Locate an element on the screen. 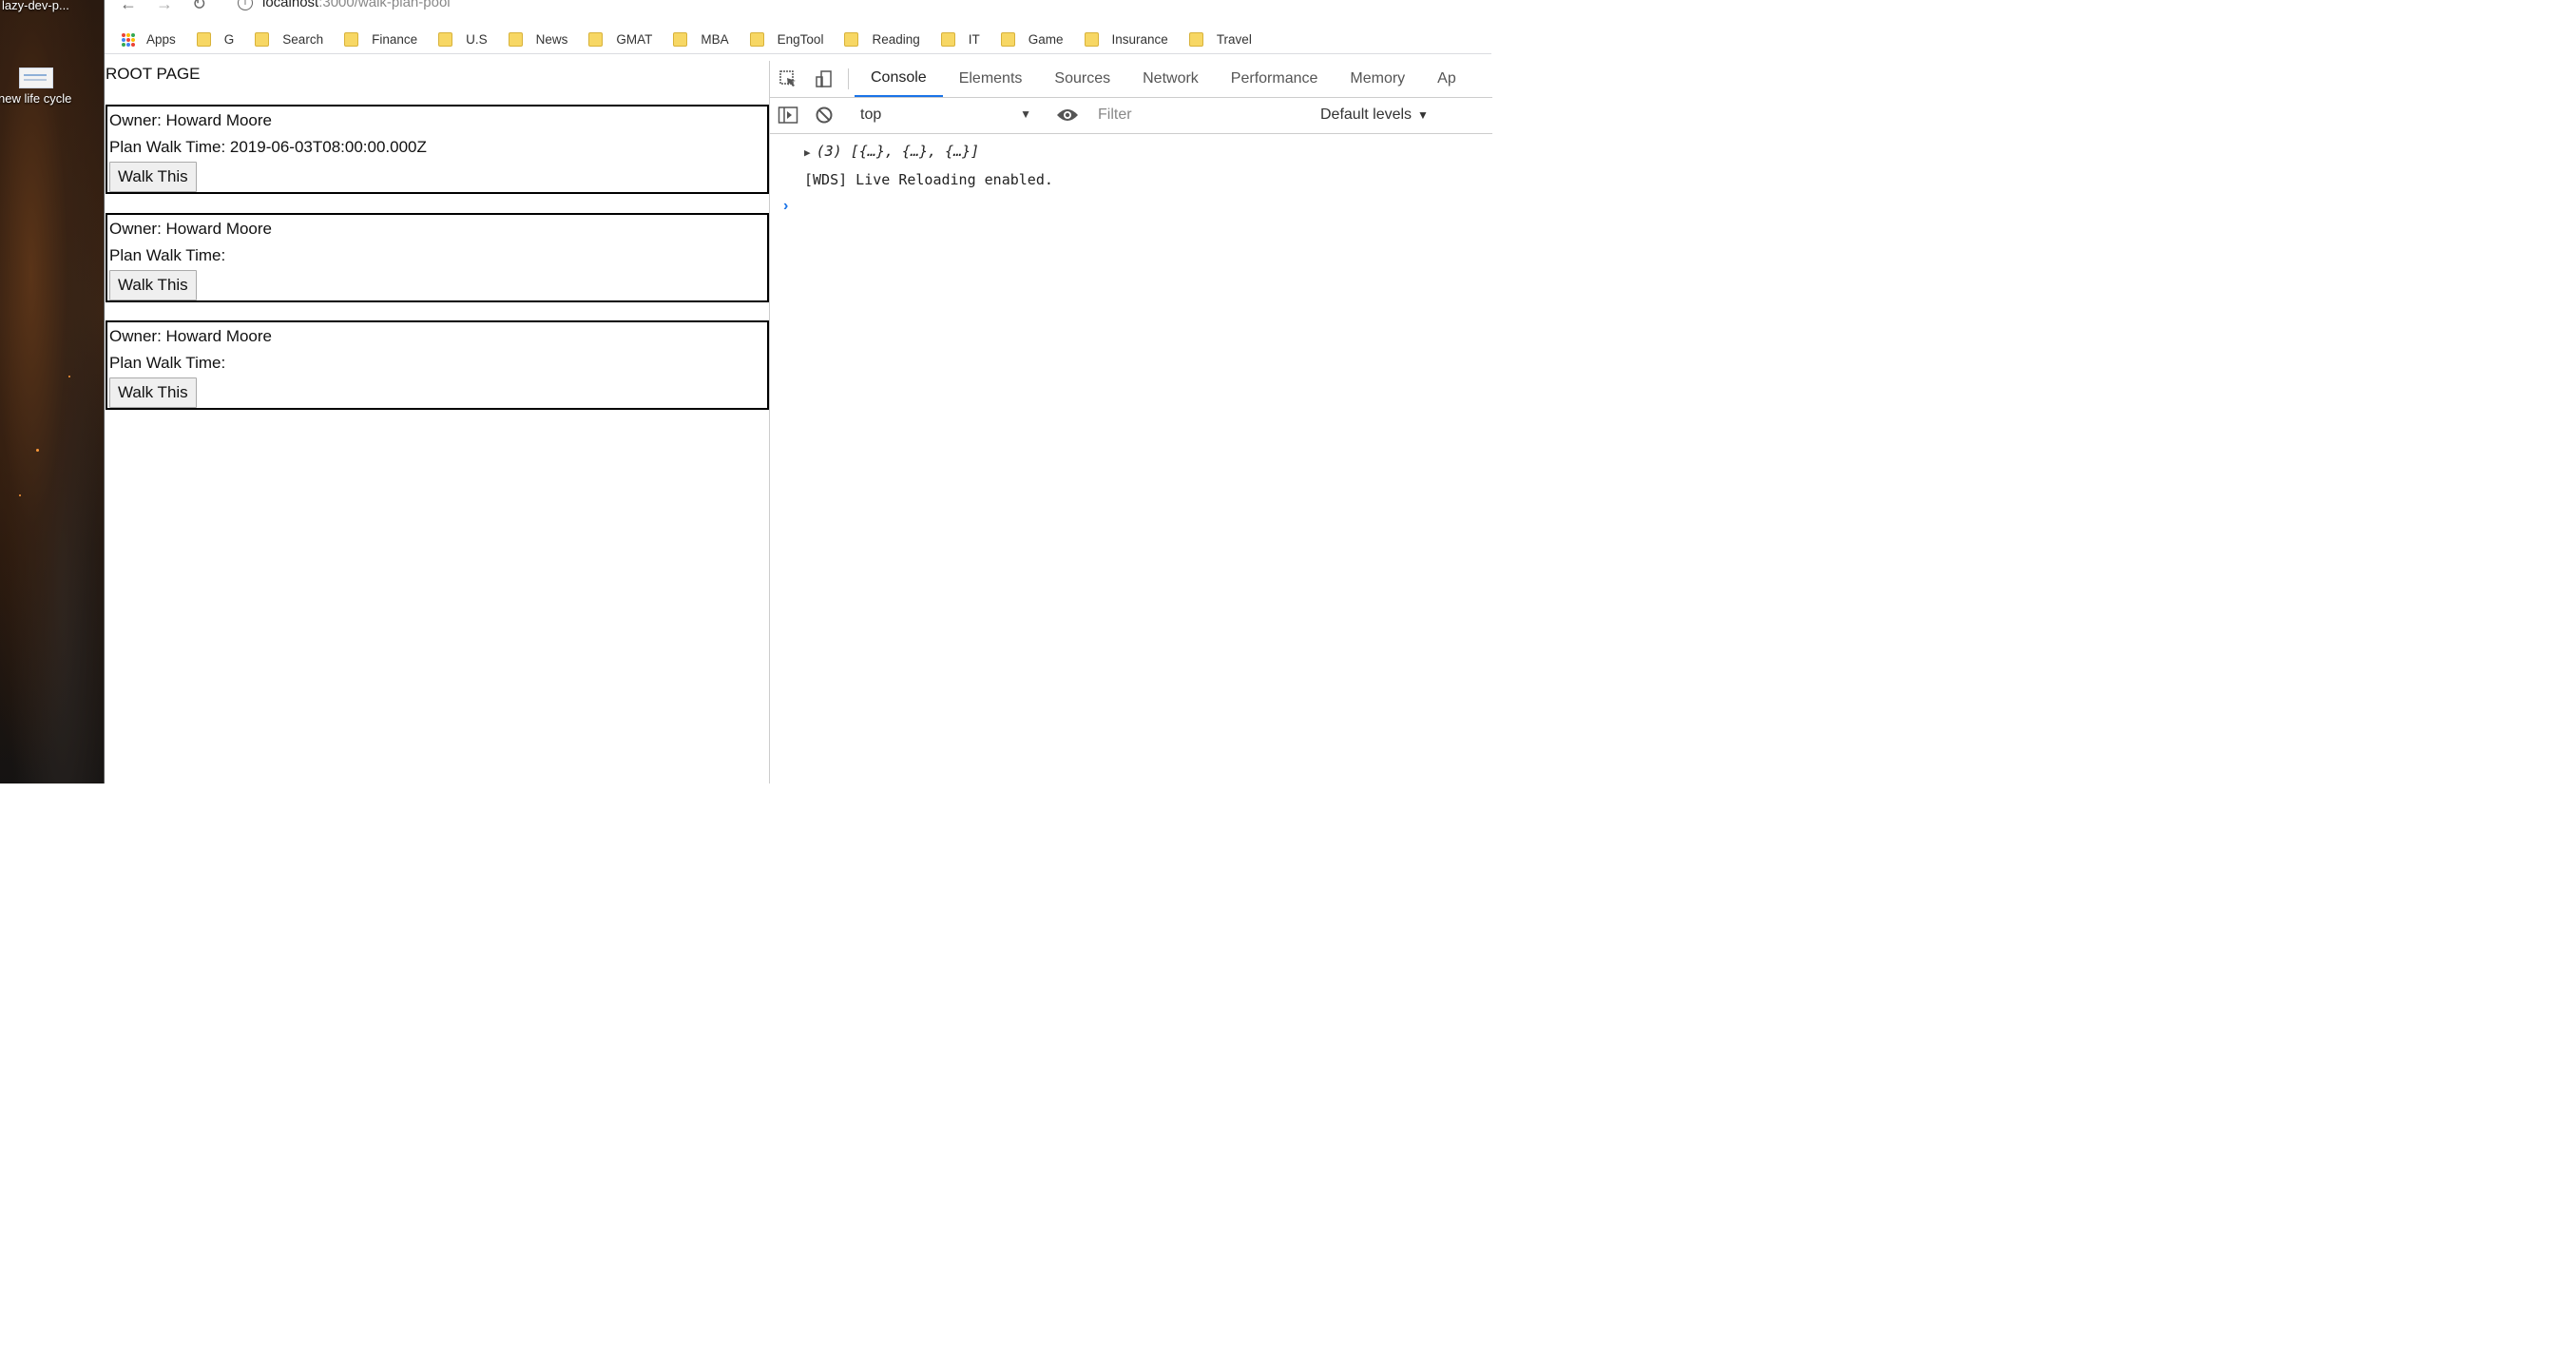  bookmark-folder: Insurance is located at coordinates (1126, 40).